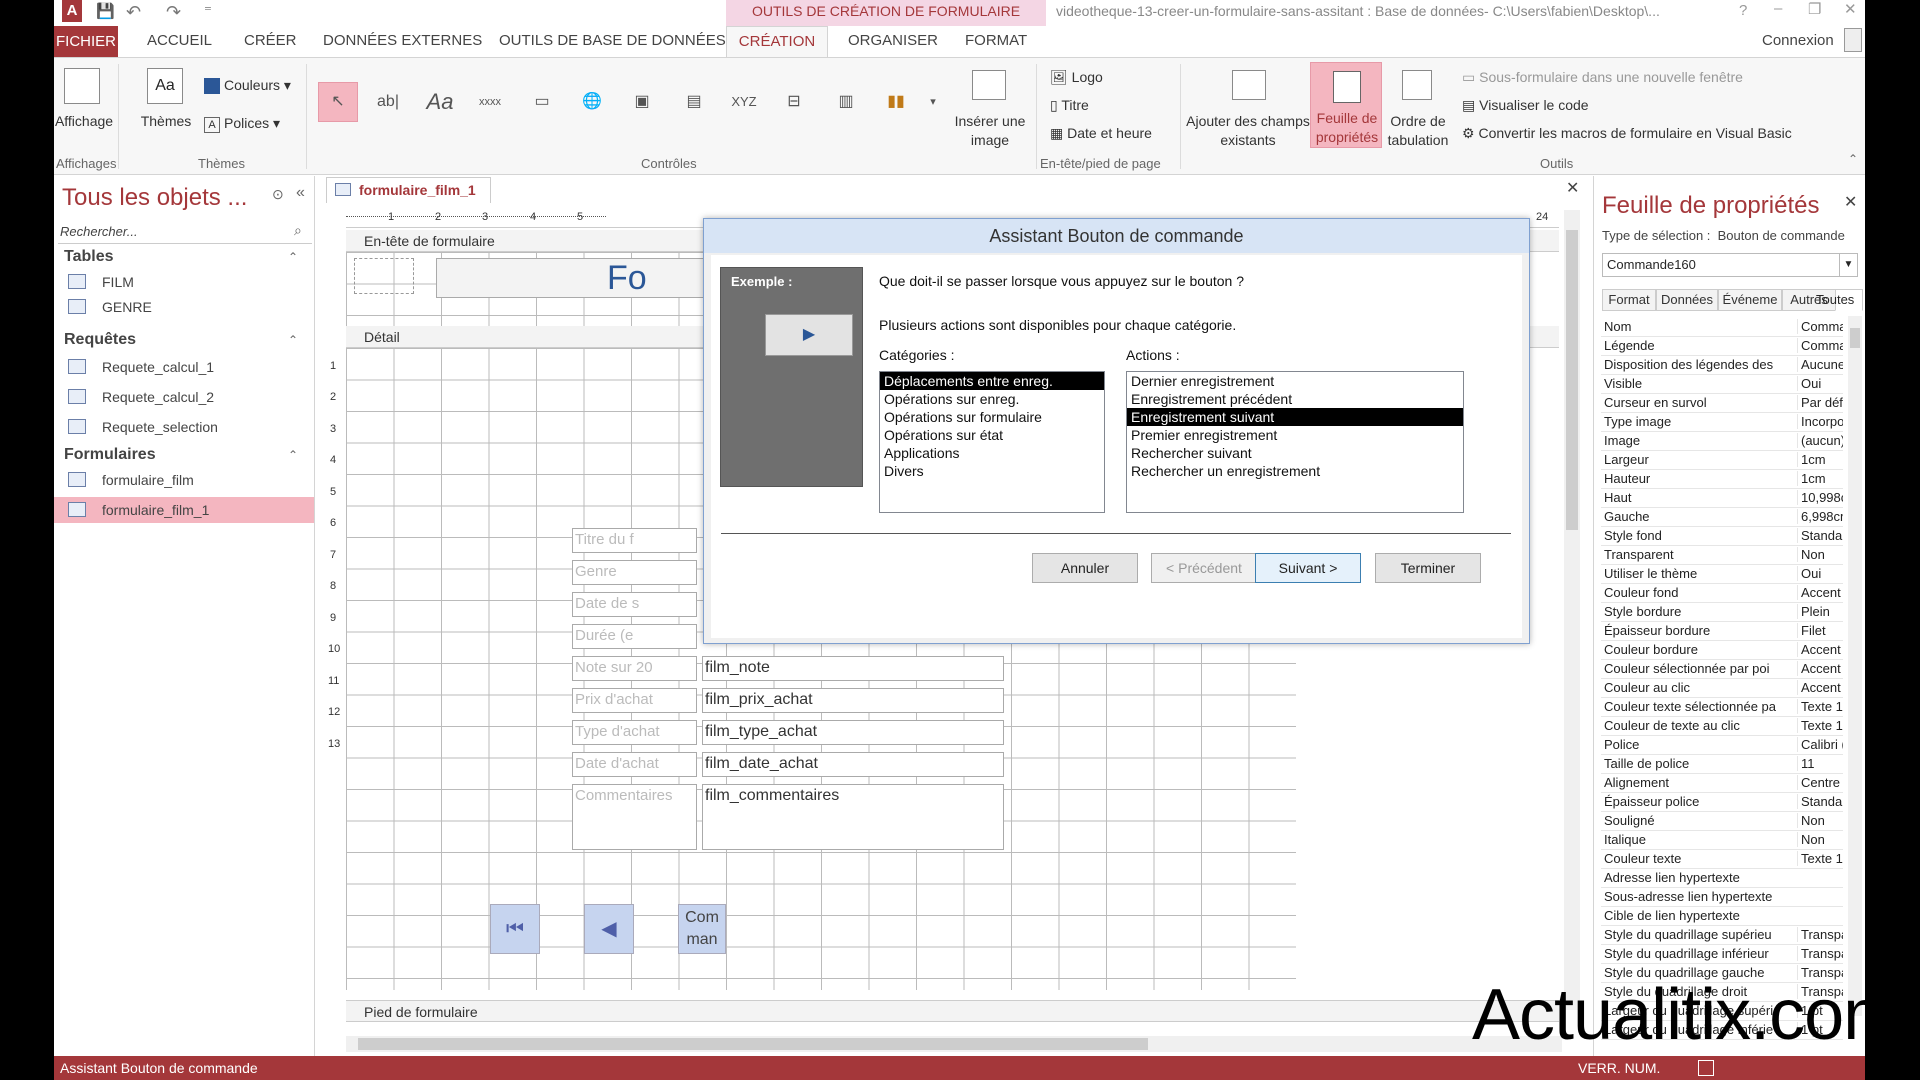 The height and width of the screenshot is (1080, 1920). What do you see at coordinates (242, 123) in the screenshot?
I see `fonts-button: A Polices ▾` at bounding box center [242, 123].